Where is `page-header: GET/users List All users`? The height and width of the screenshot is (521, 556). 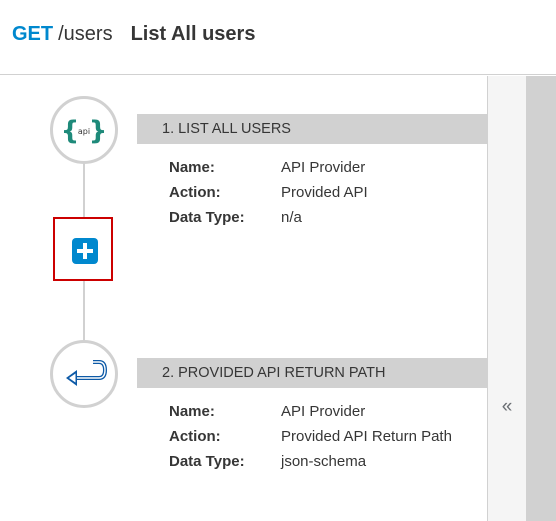
page-header: GET/users List All users is located at coordinates (278, 37).